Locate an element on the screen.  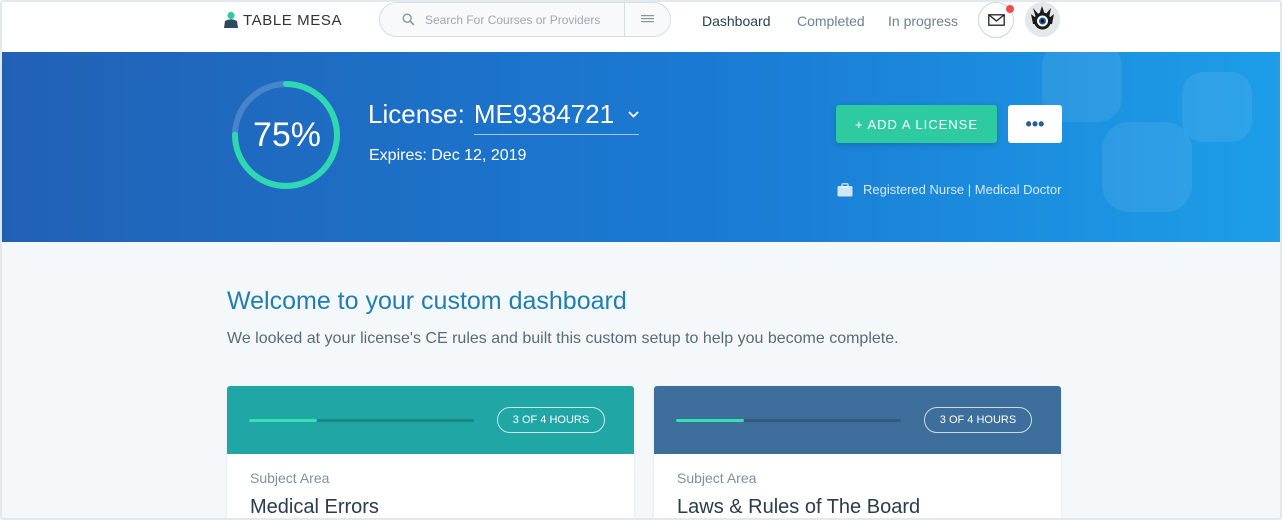
avatar is located at coordinates (1042, 19).